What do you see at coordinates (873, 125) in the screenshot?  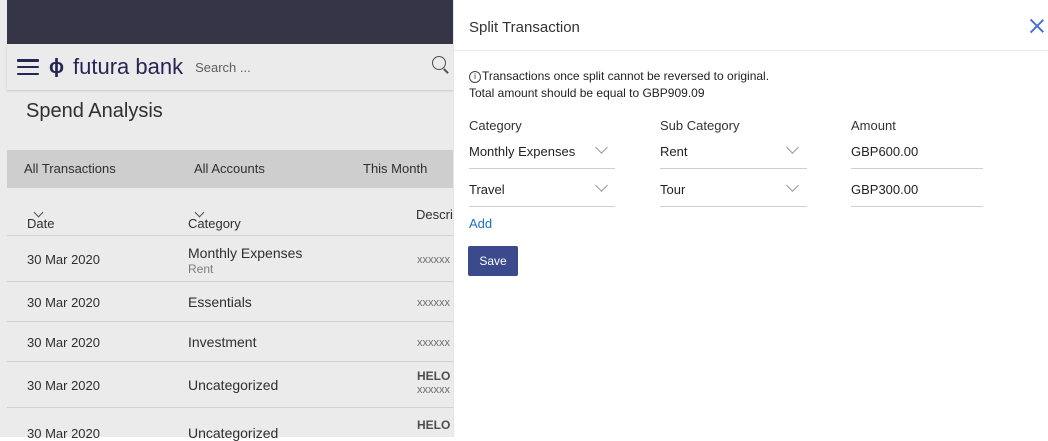 I see `amount-label: Amount` at bounding box center [873, 125].